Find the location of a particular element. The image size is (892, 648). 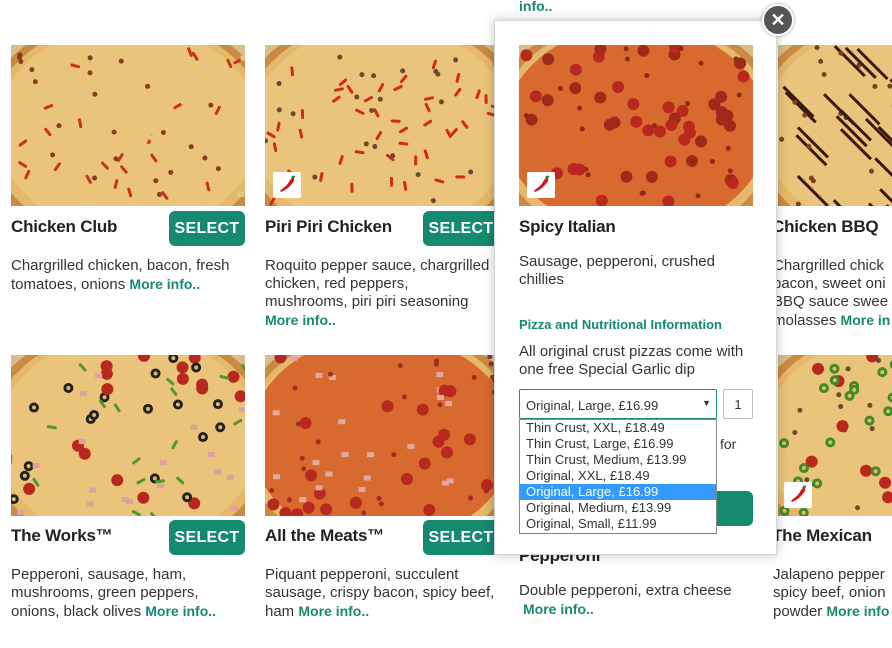

pizza-image-piri-piri is located at coordinates (382, 125).